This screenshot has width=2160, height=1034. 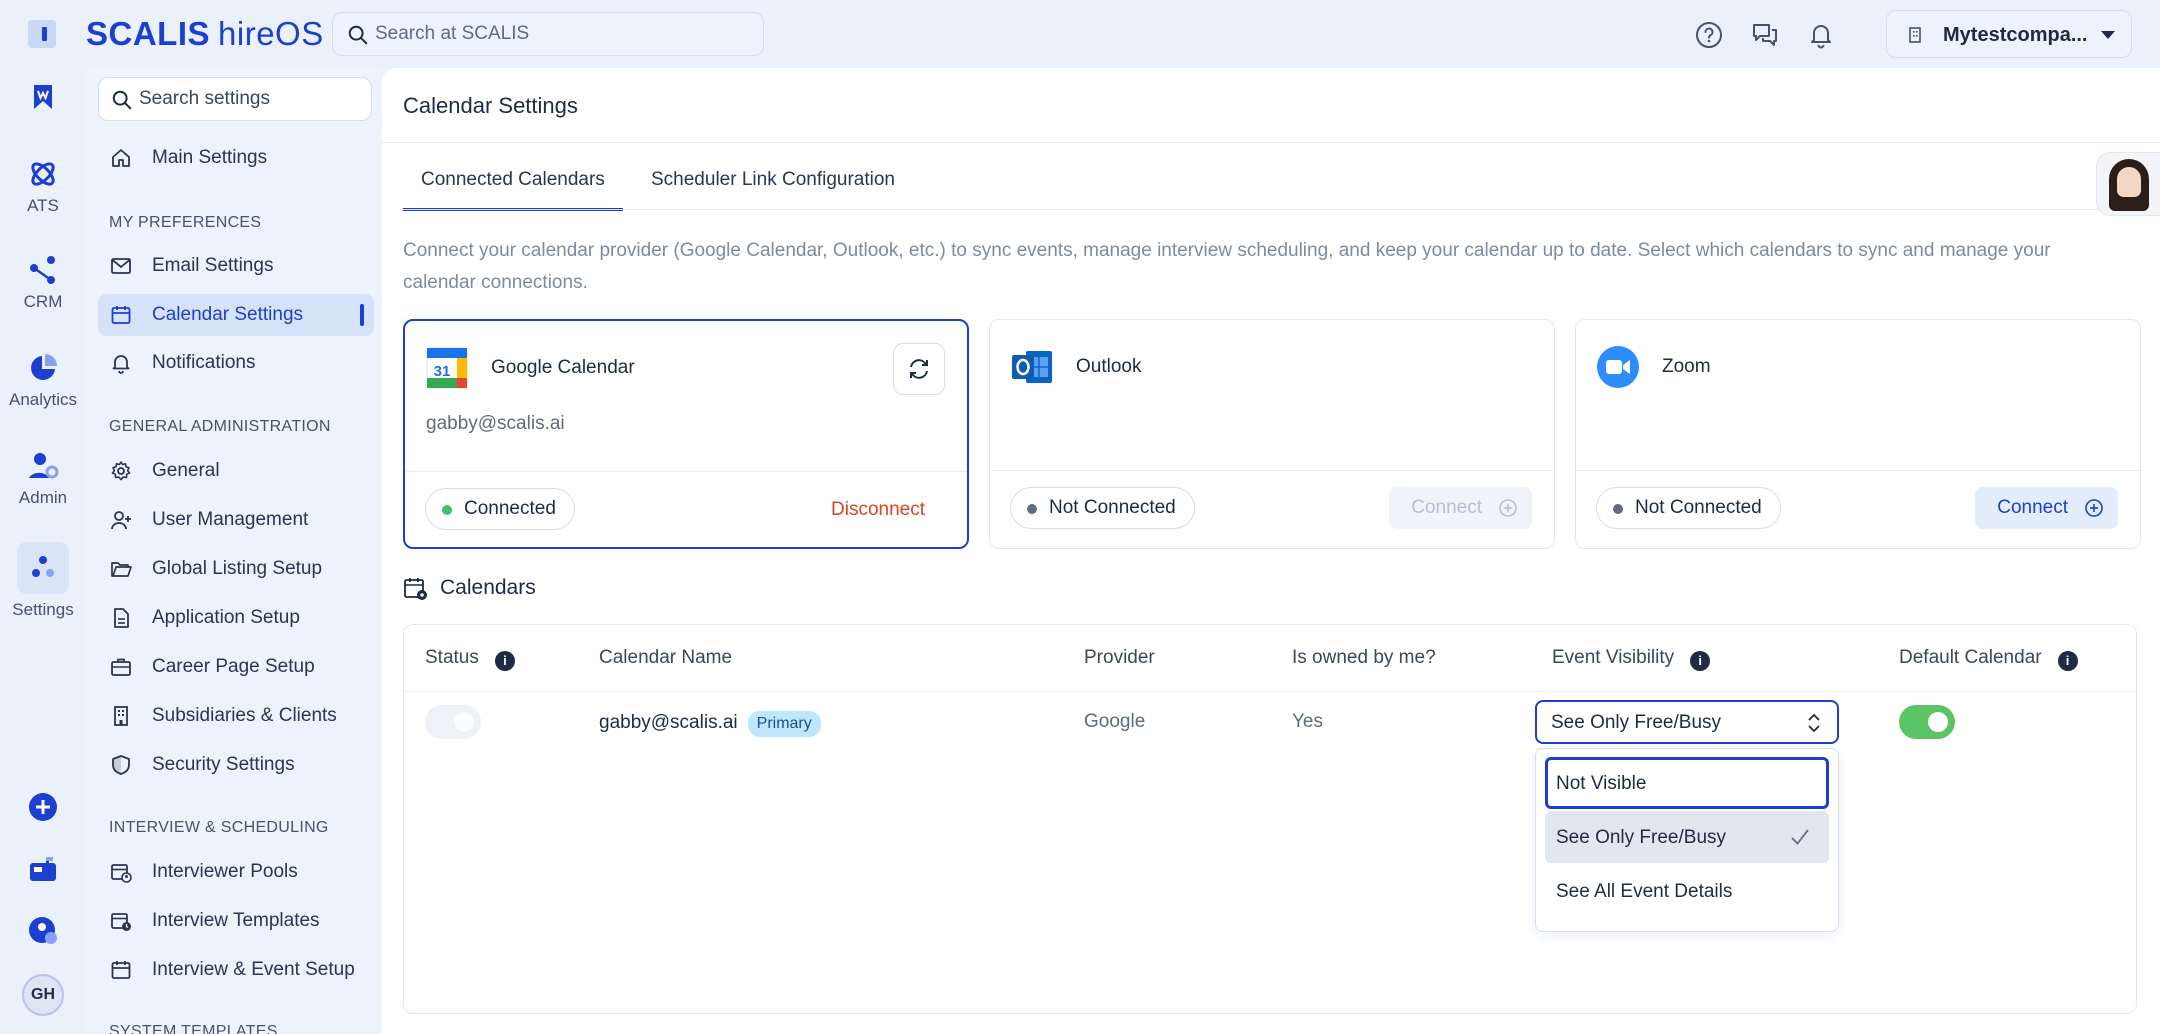 I want to click on sidebar-item-label: Calendar Settings, so click(x=228, y=314).